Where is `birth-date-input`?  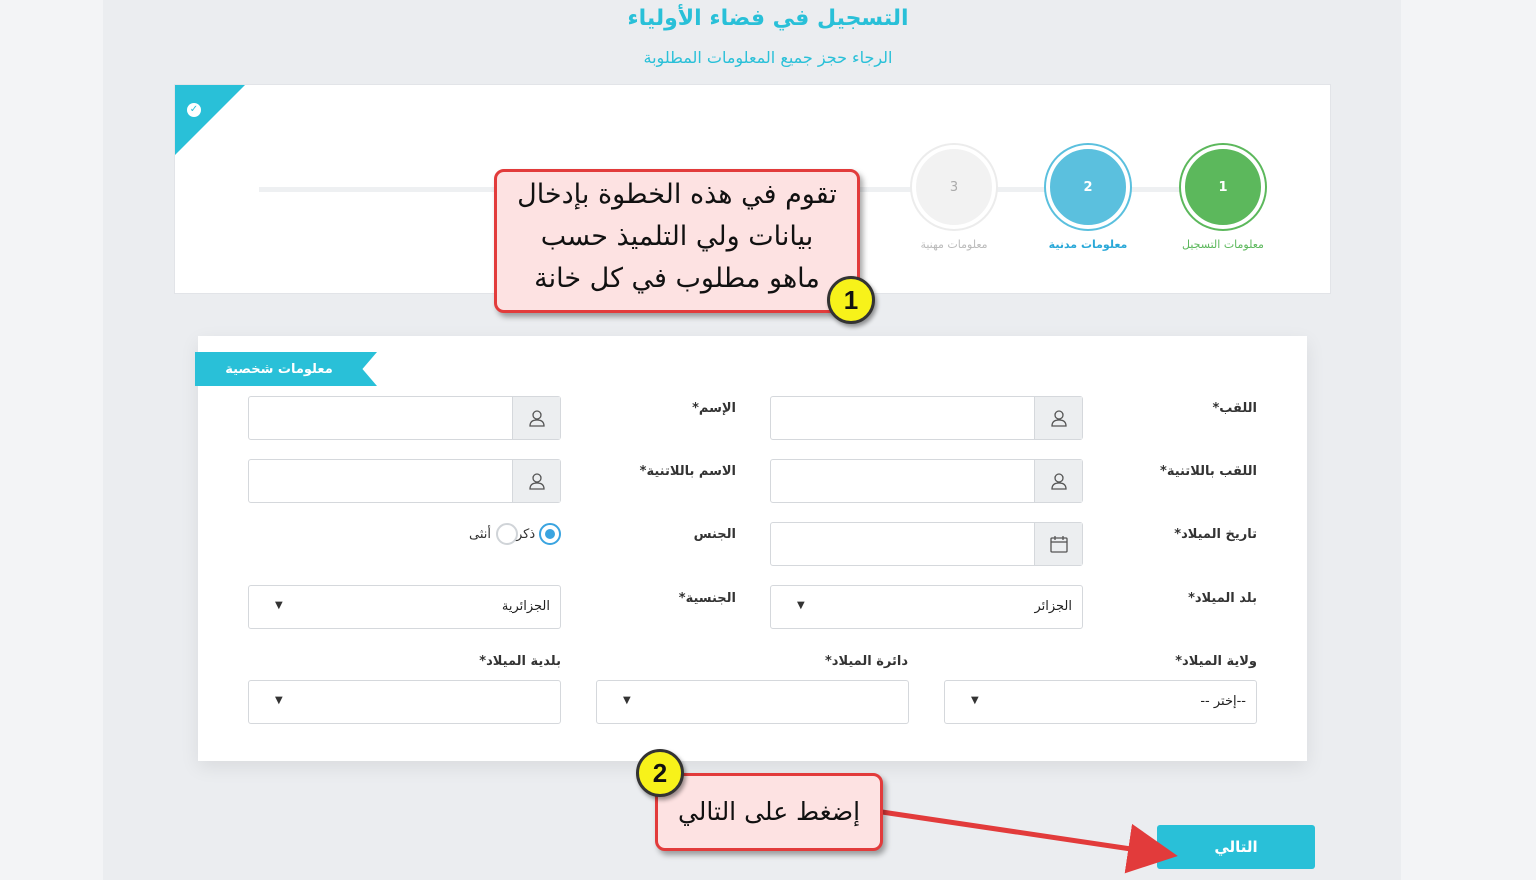
birth-date-input is located at coordinates (902, 544).